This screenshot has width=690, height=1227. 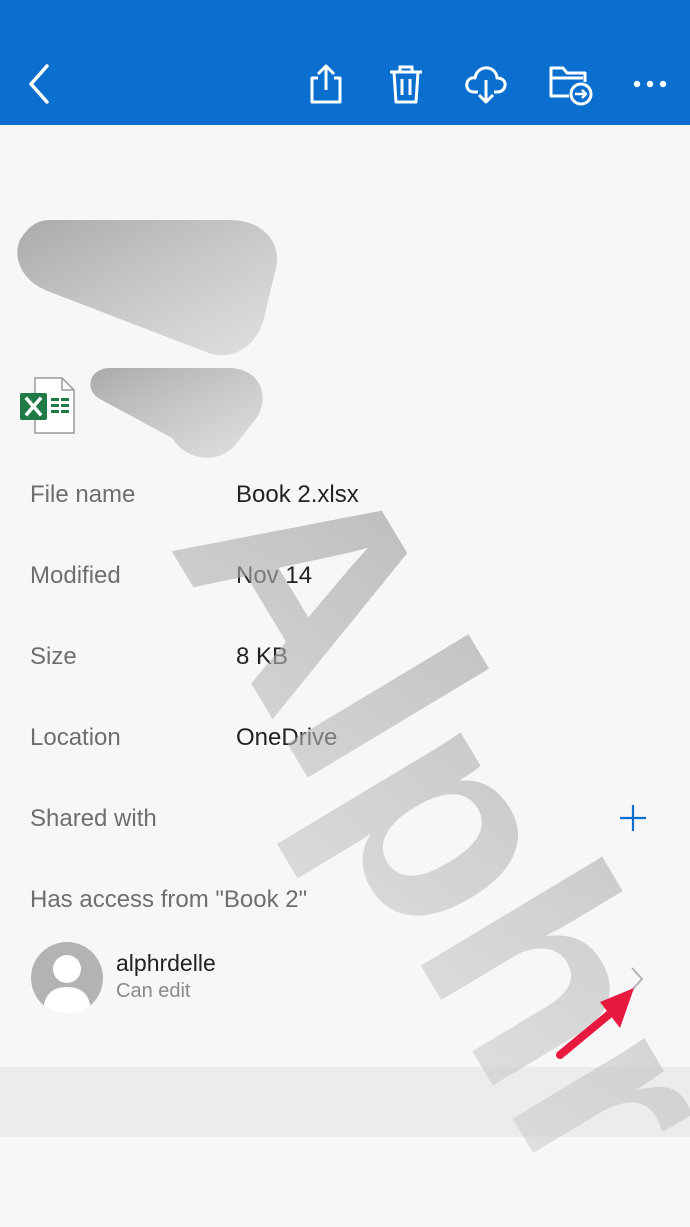 I want to click on share-button, so click(x=326, y=84).